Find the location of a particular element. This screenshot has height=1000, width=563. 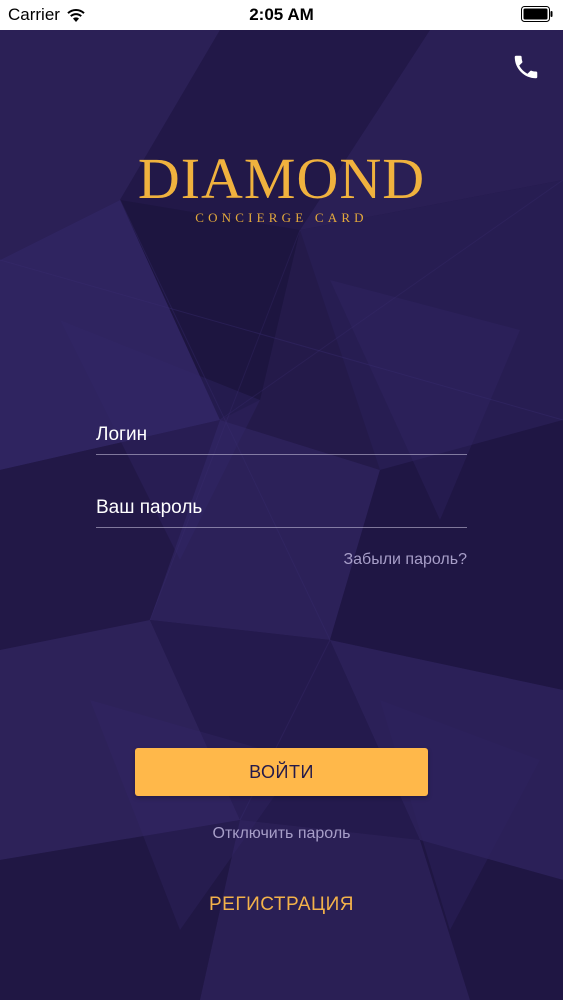

call-button is located at coordinates (526, 67).